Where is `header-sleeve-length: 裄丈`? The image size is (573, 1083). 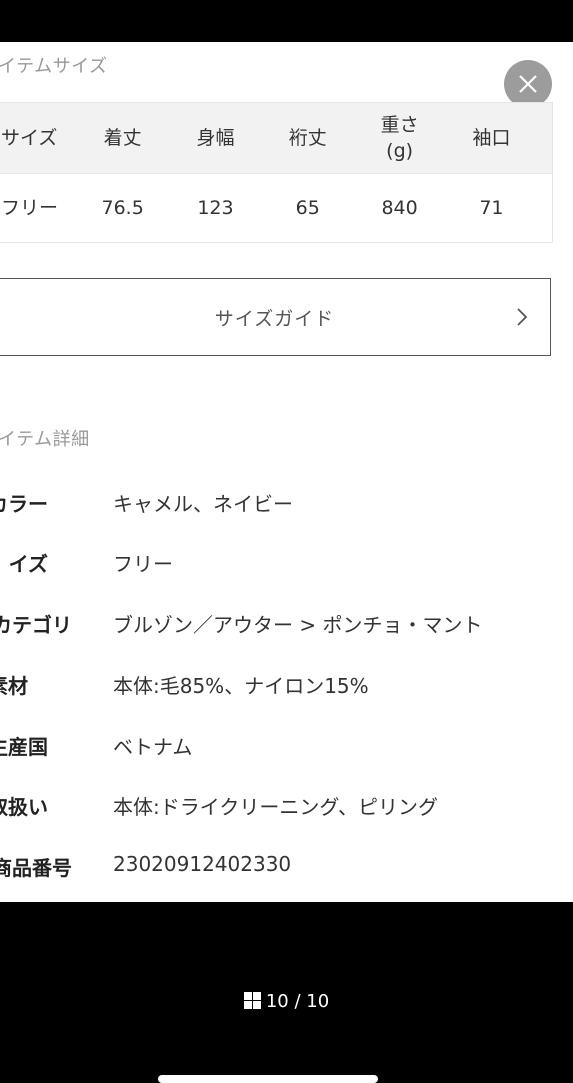
header-sleeve-length: 裄丈 is located at coordinates (307, 138).